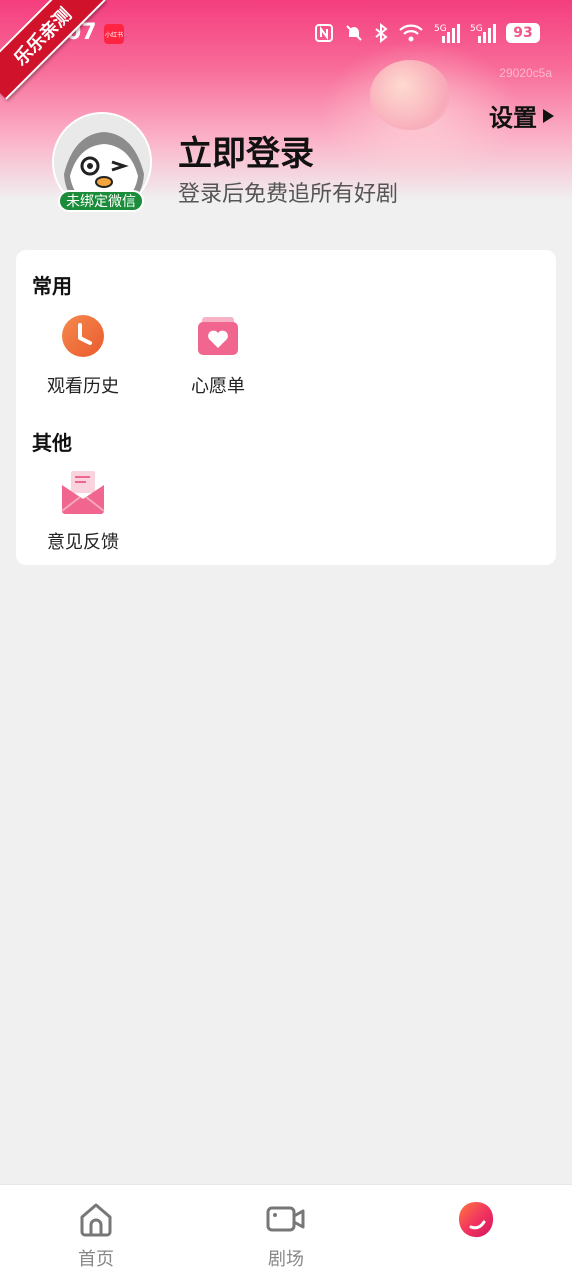 This screenshot has width=572, height=1279. Describe the element at coordinates (83, 336) in the screenshot. I see `clock-icon` at that location.